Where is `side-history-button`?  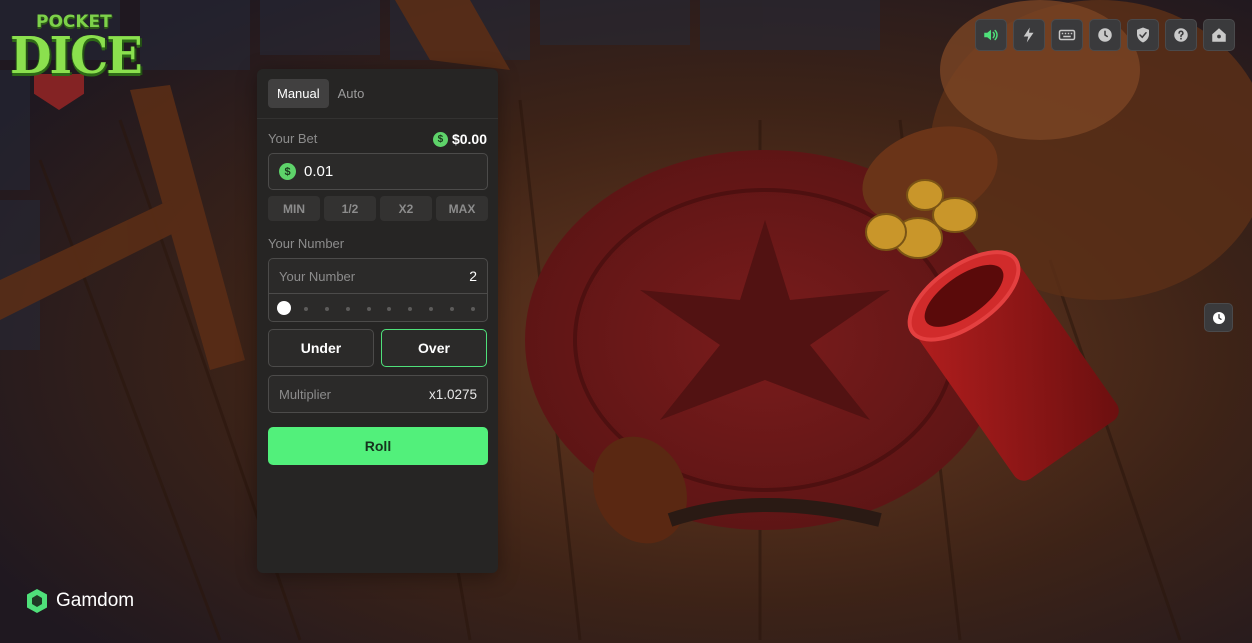 side-history-button is located at coordinates (1218, 317).